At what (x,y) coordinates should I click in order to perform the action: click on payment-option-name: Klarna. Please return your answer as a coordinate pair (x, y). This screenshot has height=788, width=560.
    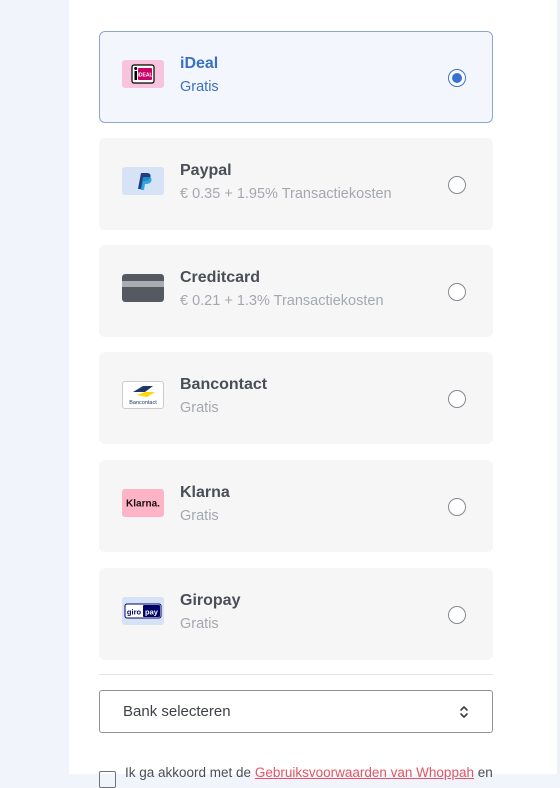
    Looking at the image, I should click on (205, 492).